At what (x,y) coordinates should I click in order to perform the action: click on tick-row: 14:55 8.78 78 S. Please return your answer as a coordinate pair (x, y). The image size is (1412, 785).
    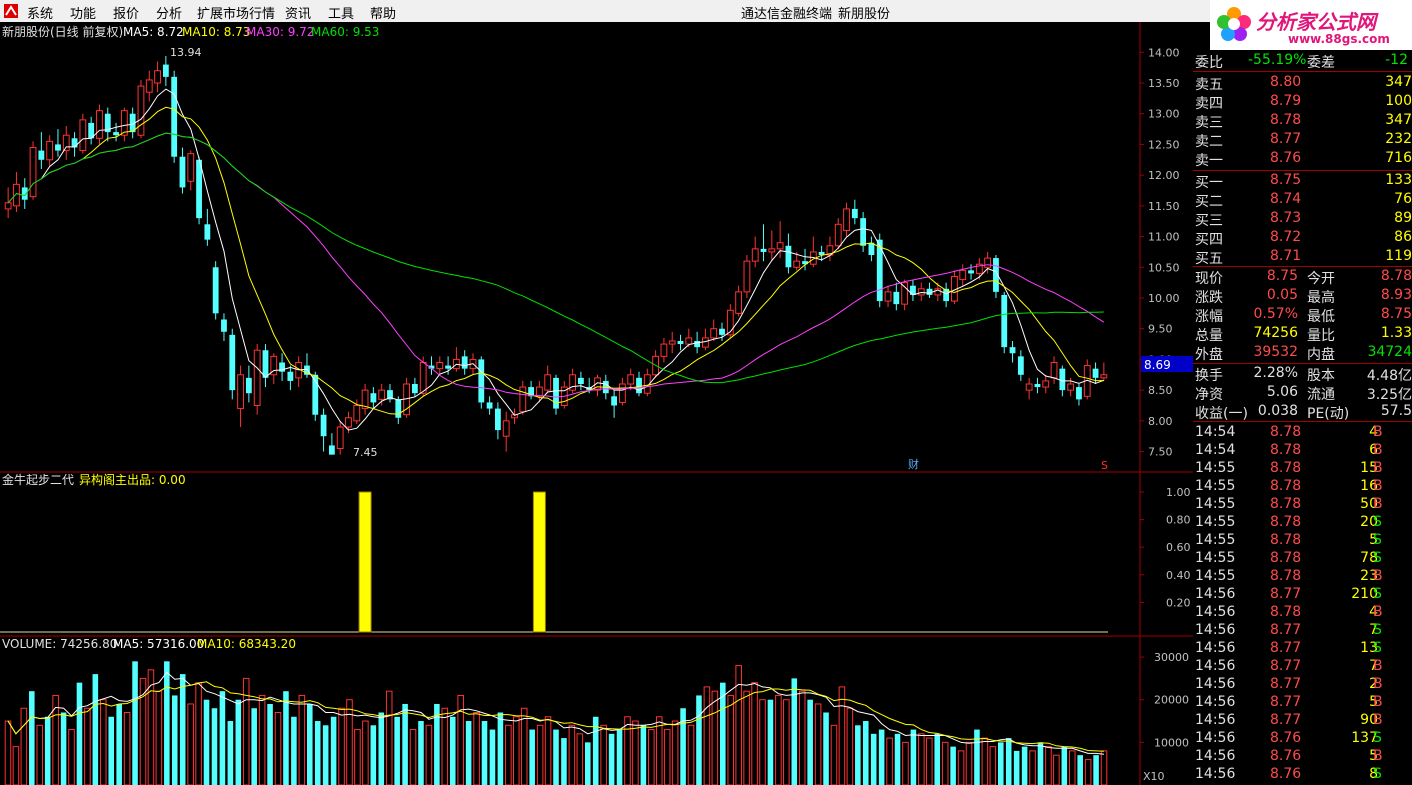
    Looking at the image, I should click on (1302, 559).